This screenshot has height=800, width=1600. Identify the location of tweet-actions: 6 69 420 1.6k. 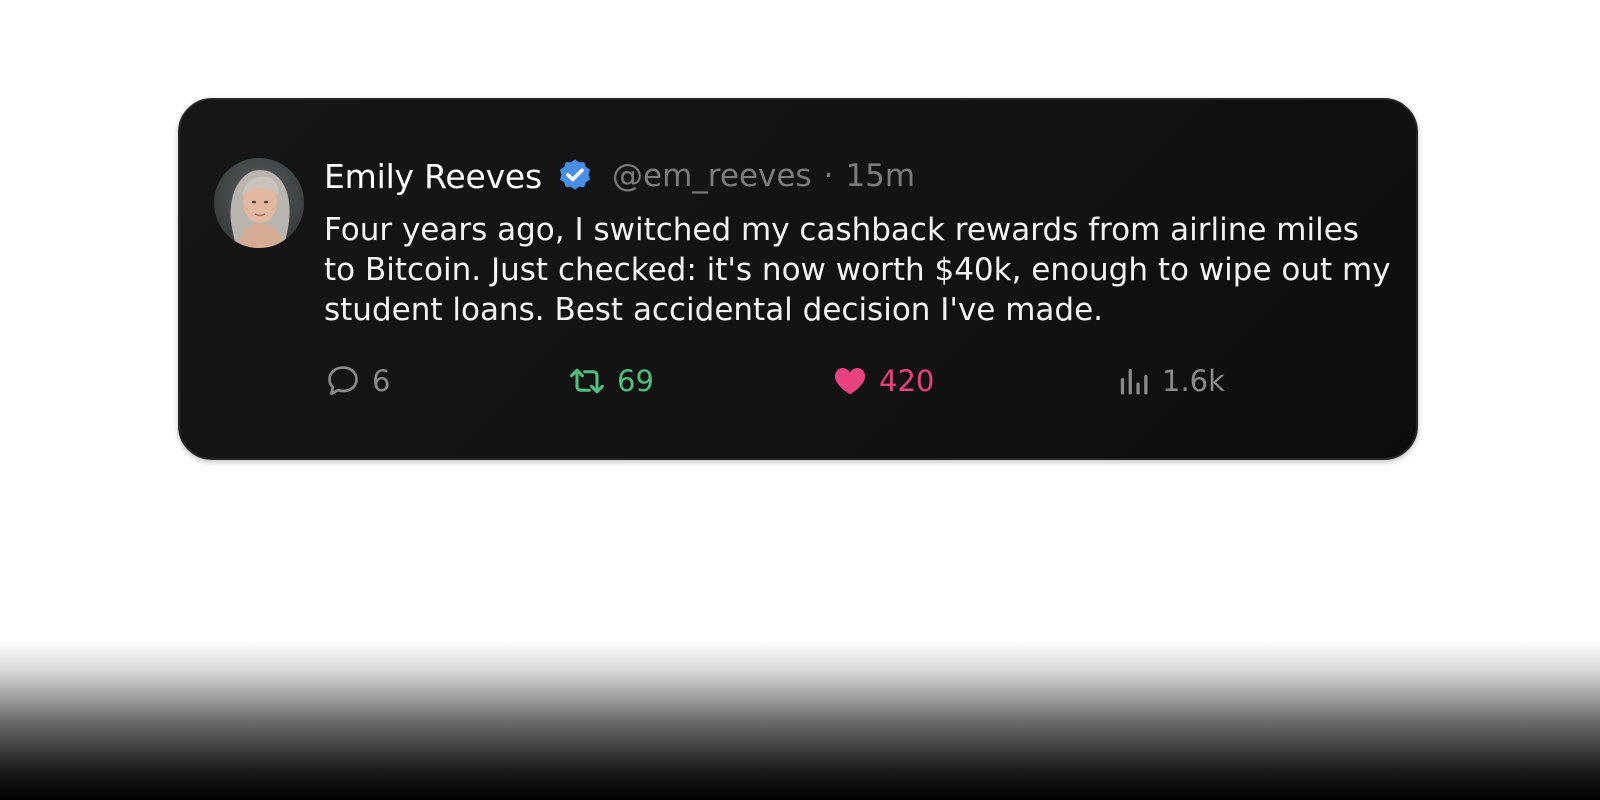
(855, 381).